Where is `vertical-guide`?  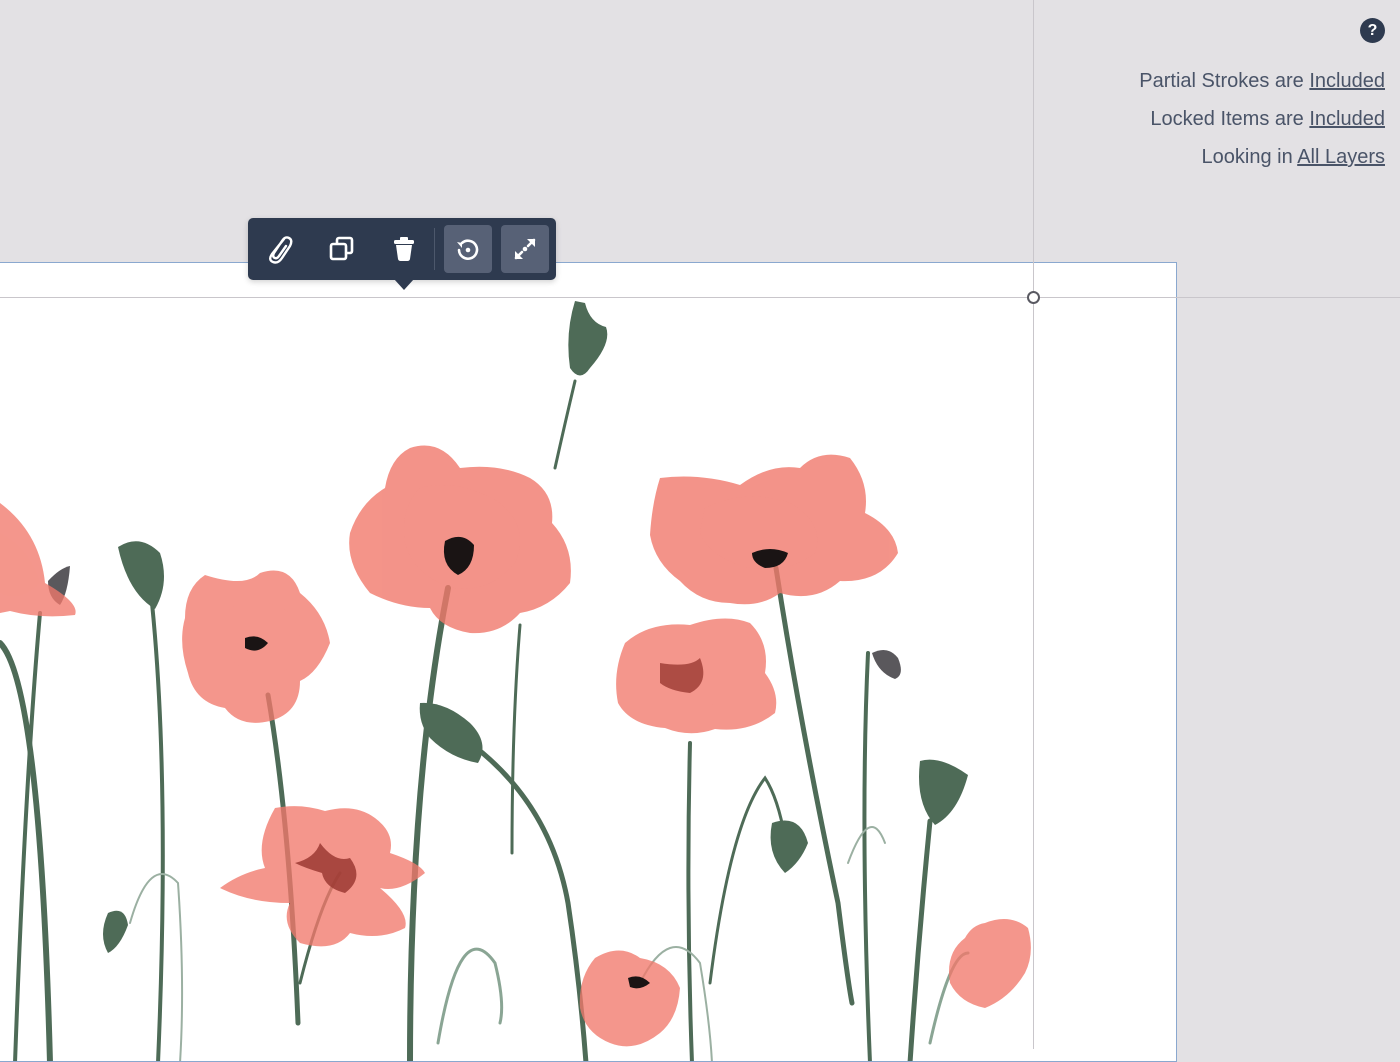 vertical-guide is located at coordinates (1033, 524).